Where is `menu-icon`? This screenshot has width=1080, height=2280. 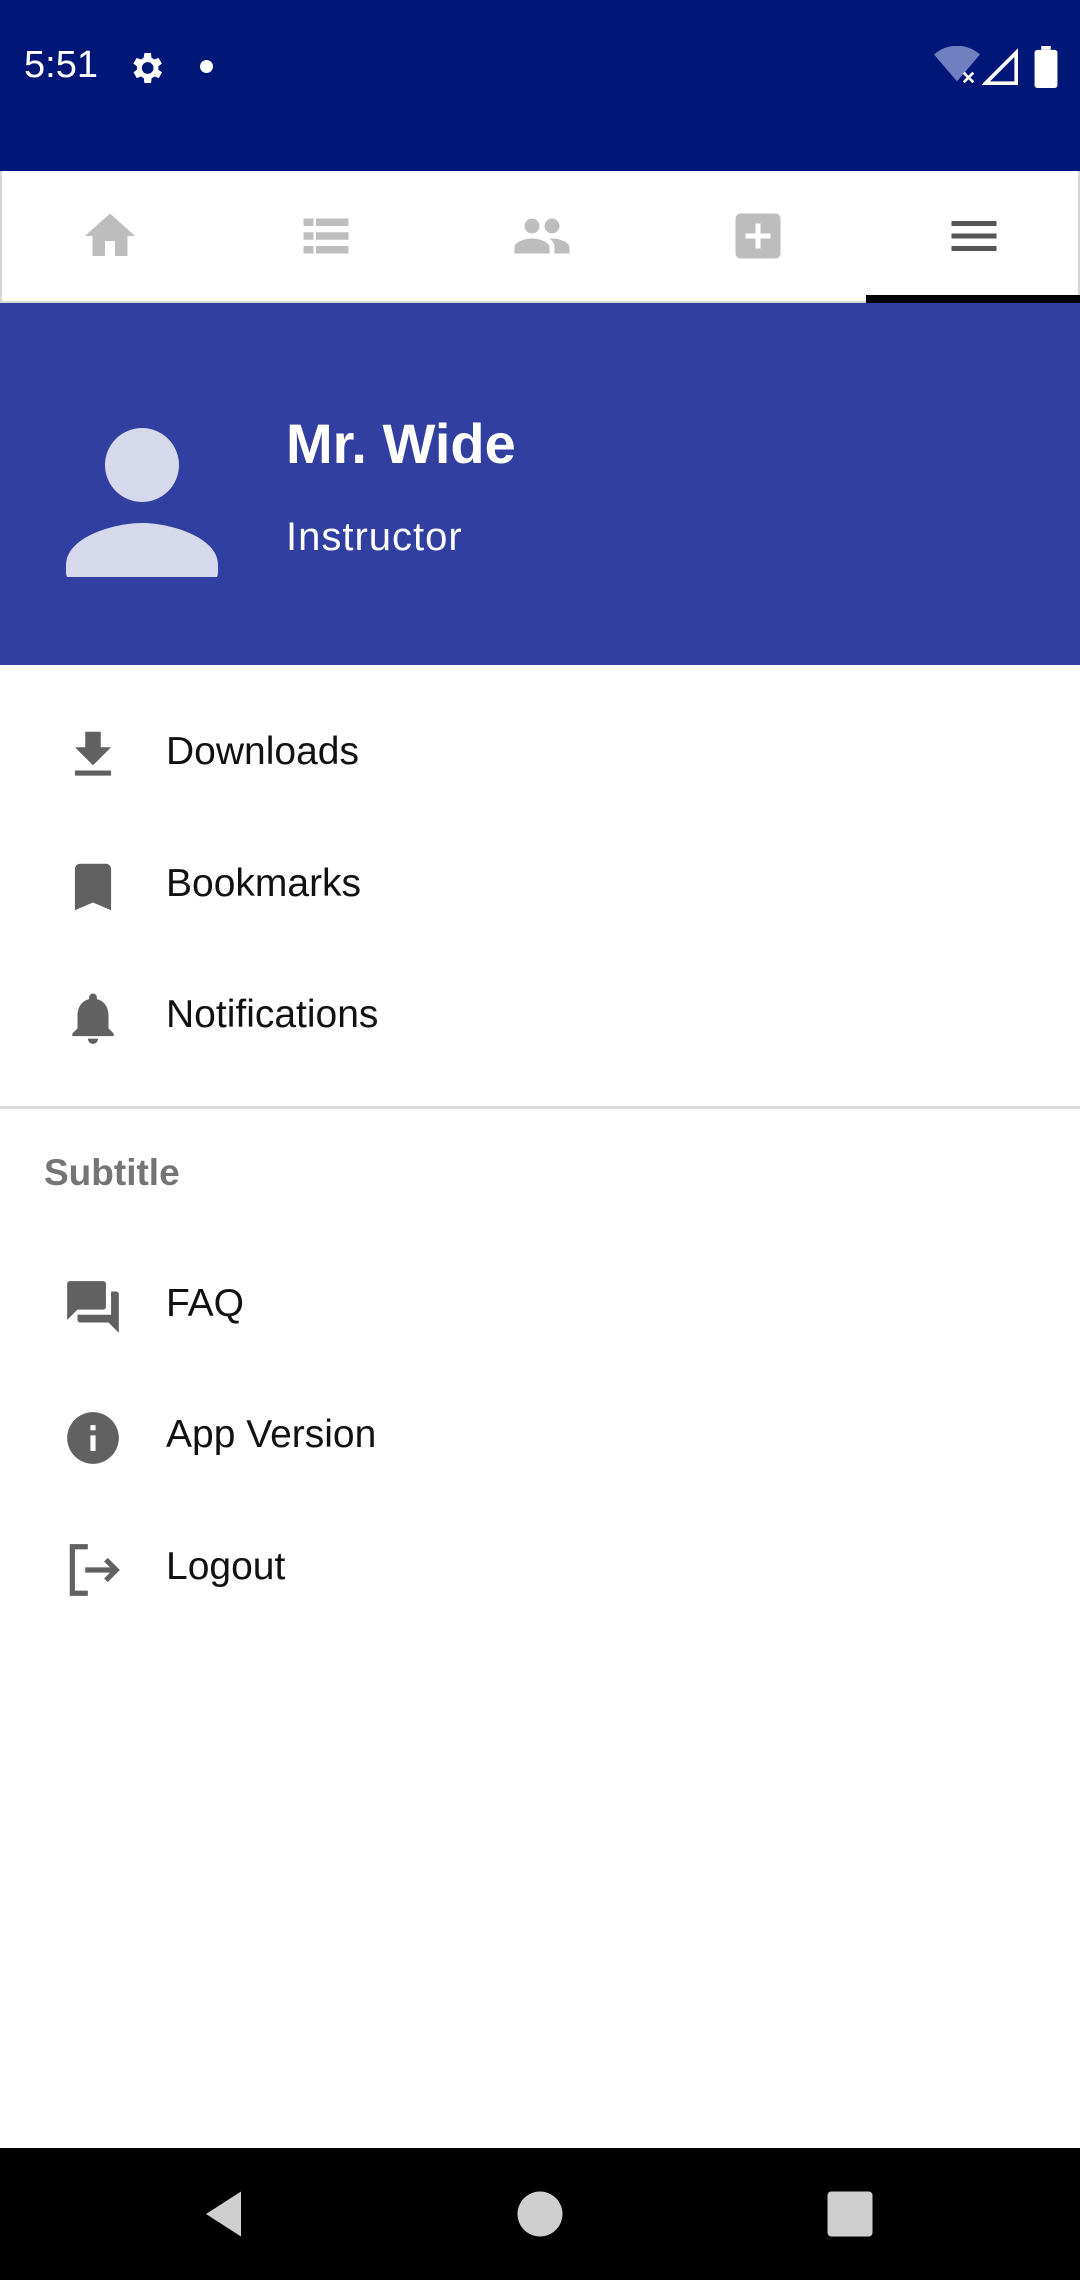 menu-icon is located at coordinates (974, 236).